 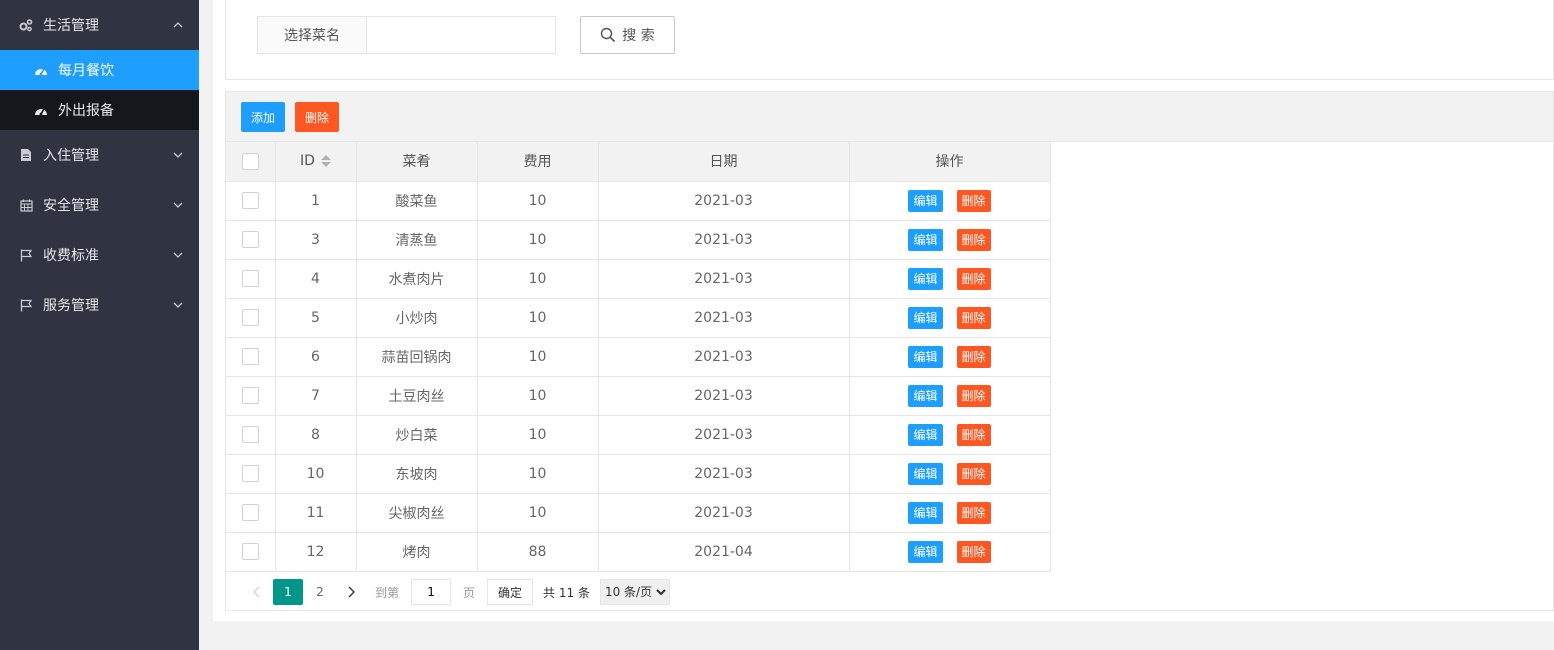 What do you see at coordinates (71, 156) in the screenshot?
I see `sidebar-item-label: 入住管理` at bounding box center [71, 156].